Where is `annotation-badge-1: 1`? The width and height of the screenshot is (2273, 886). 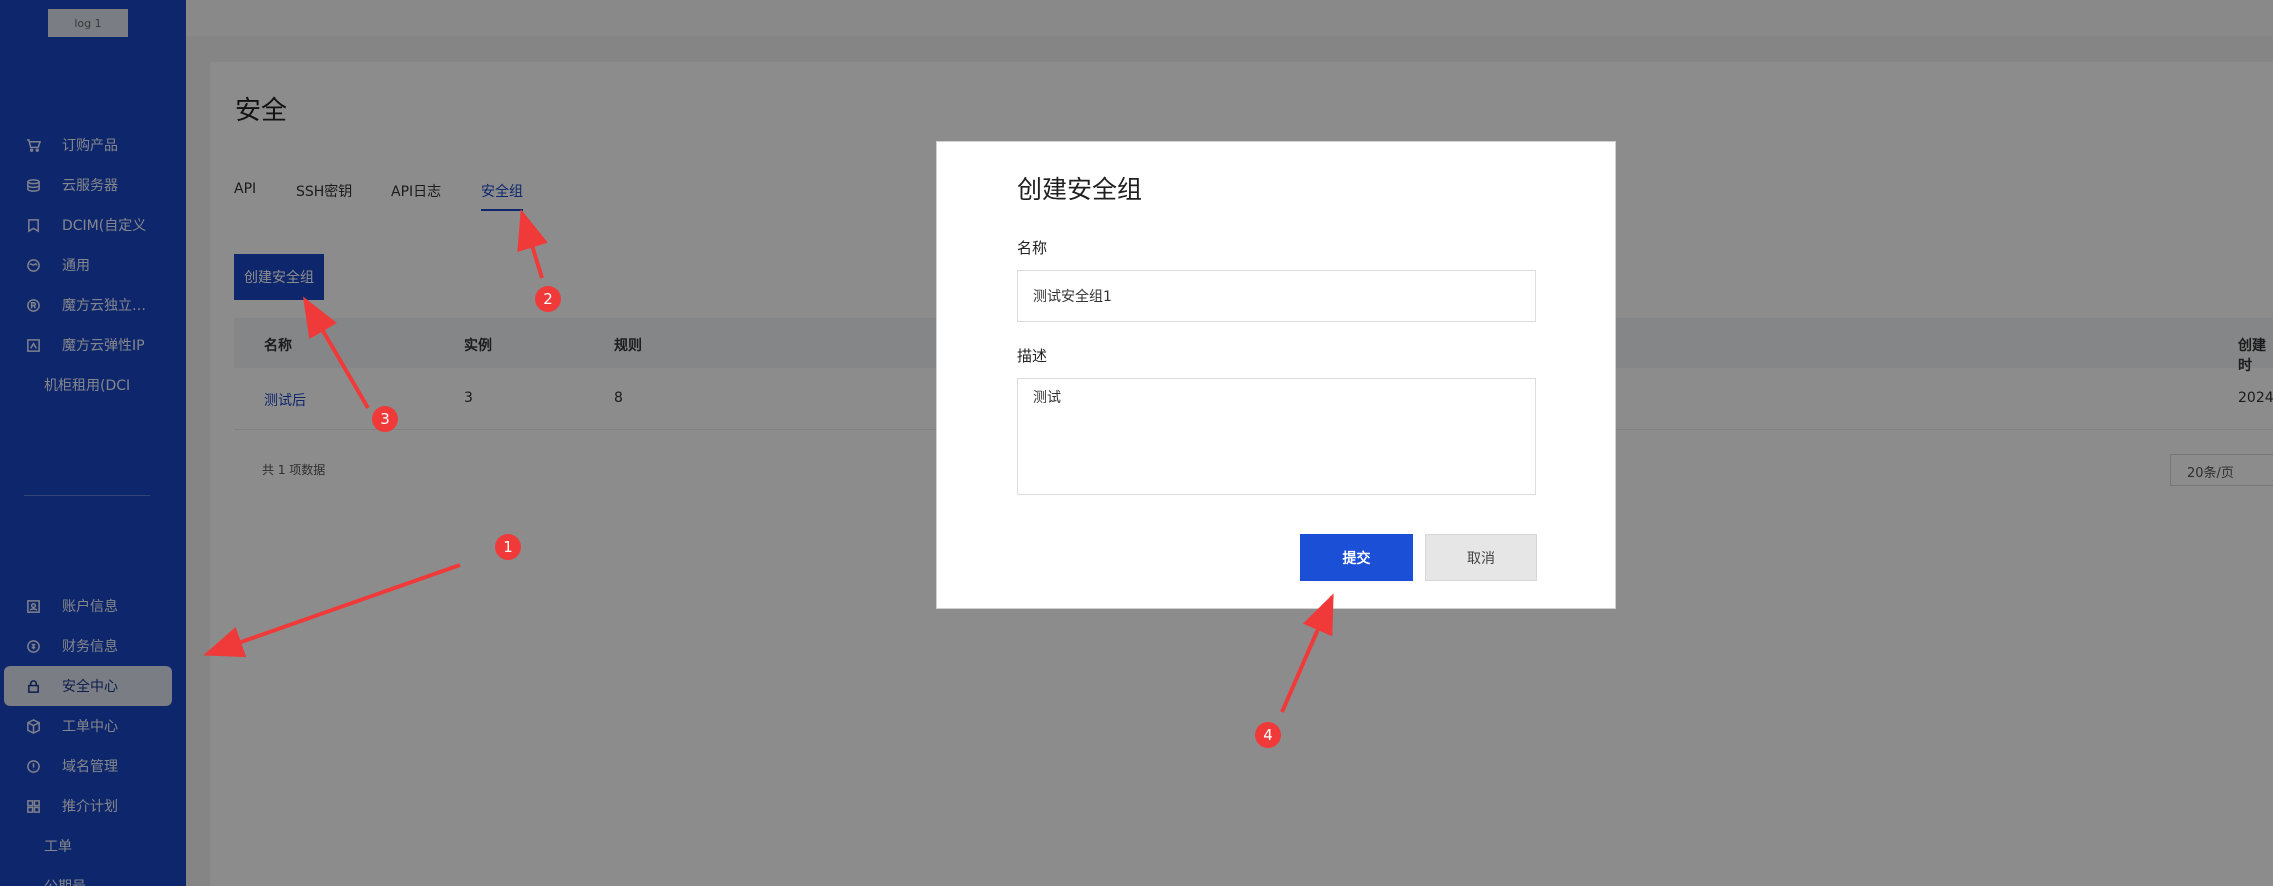 annotation-badge-1: 1 is located at coordinates (508, 547).